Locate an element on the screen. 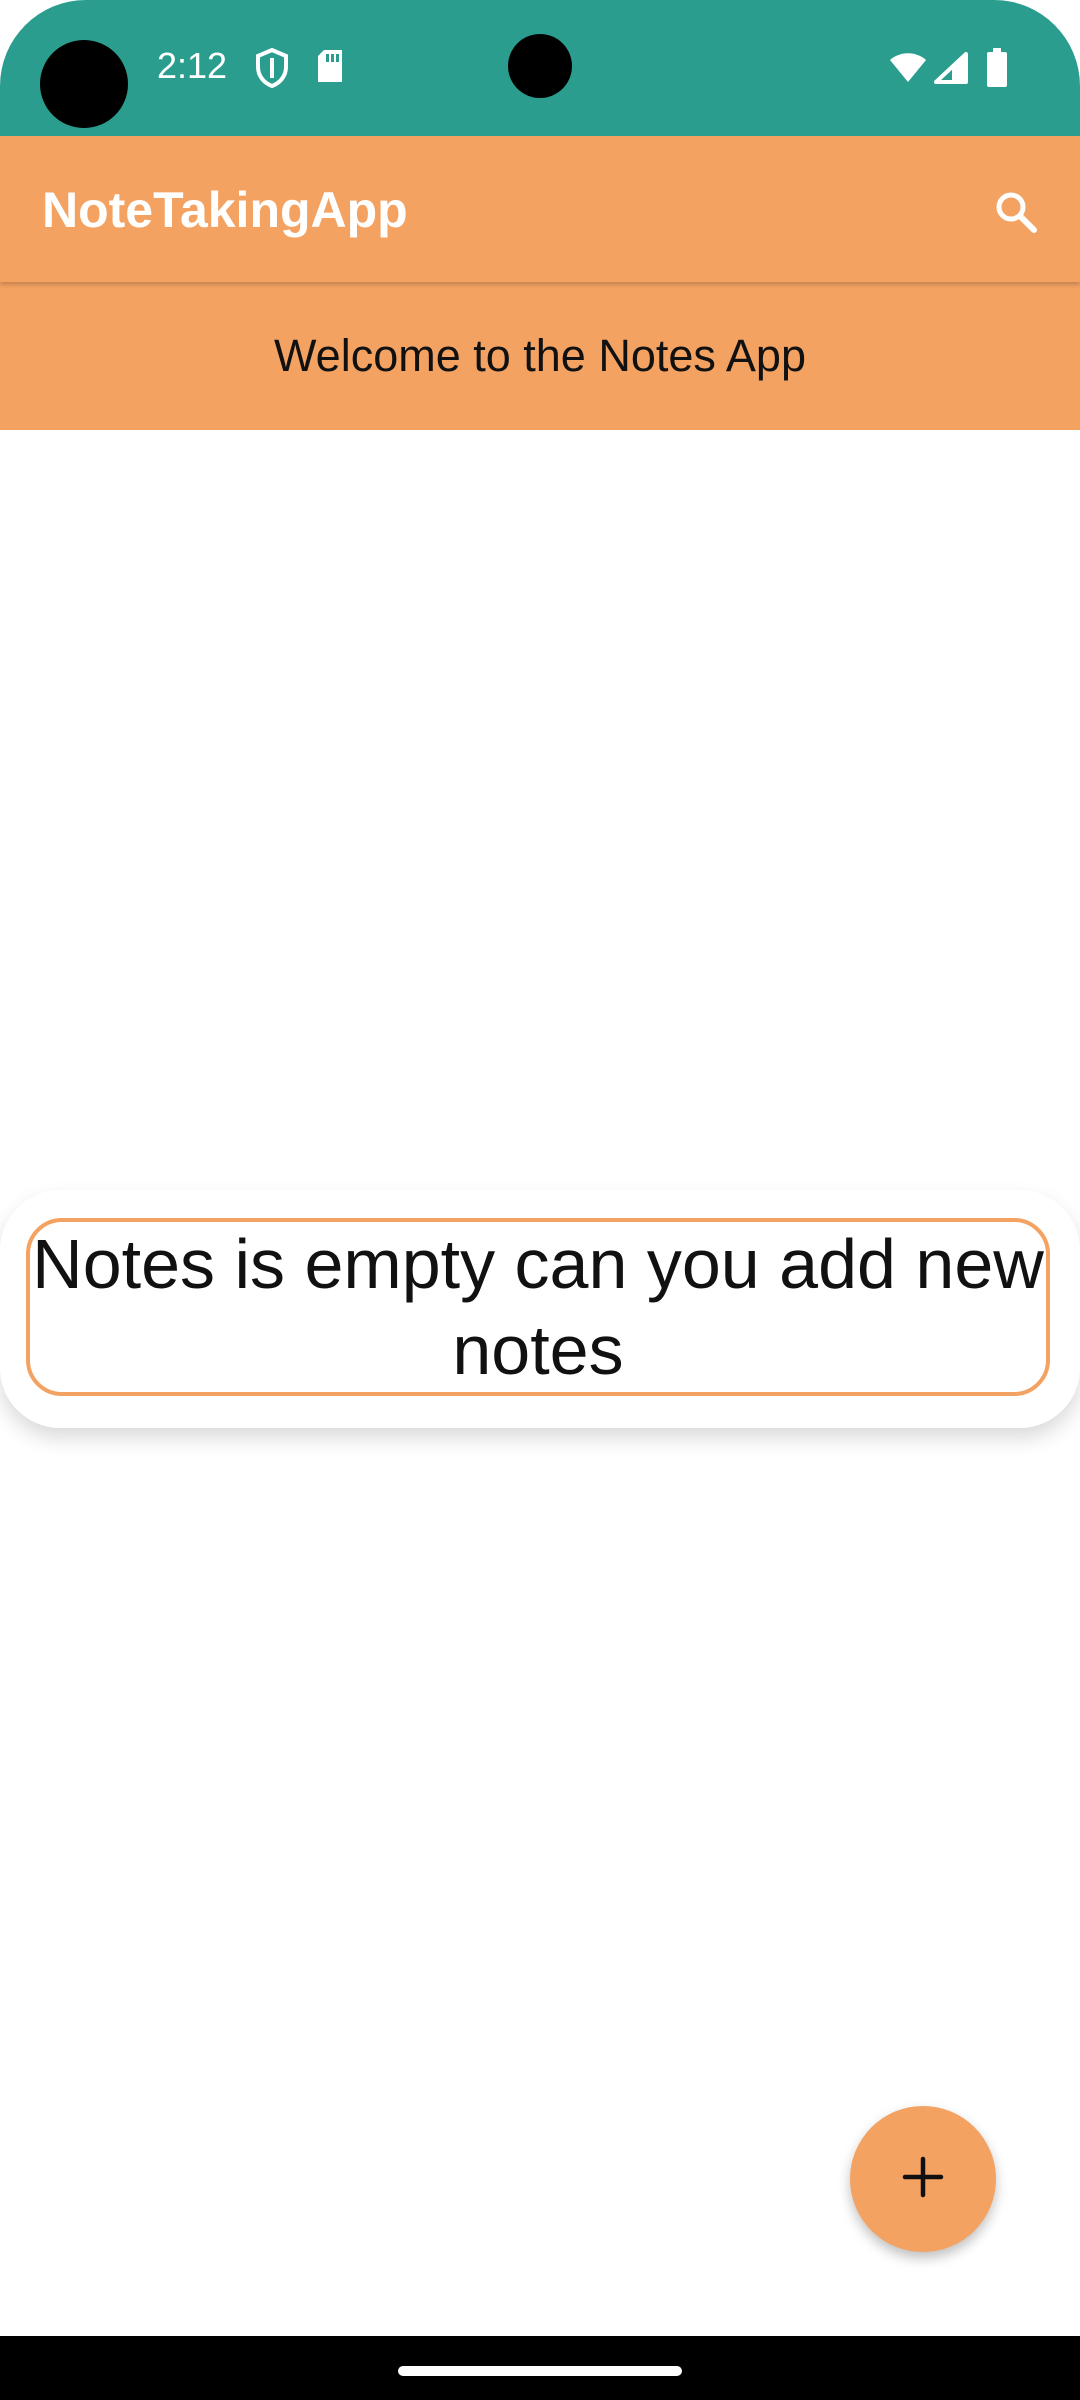  empty-state-box: Notes is empty can you add new notes is located at coordinates (538, 1307).